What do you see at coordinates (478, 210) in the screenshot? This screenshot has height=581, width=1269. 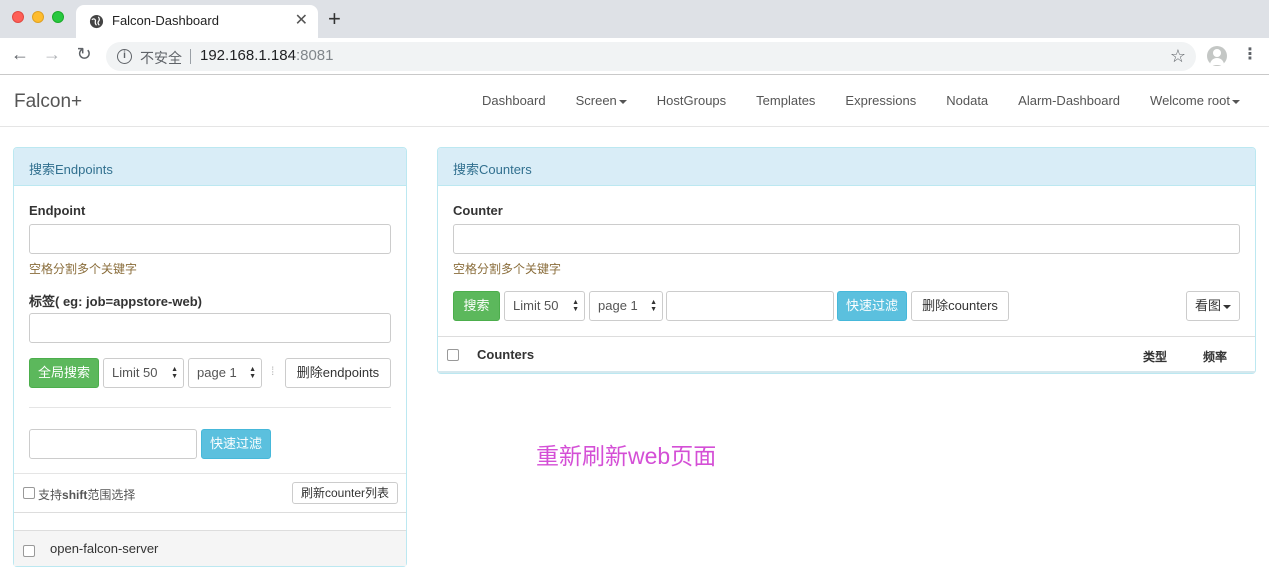 I see `counter-label: Counter` at bounding box center [478, 210].